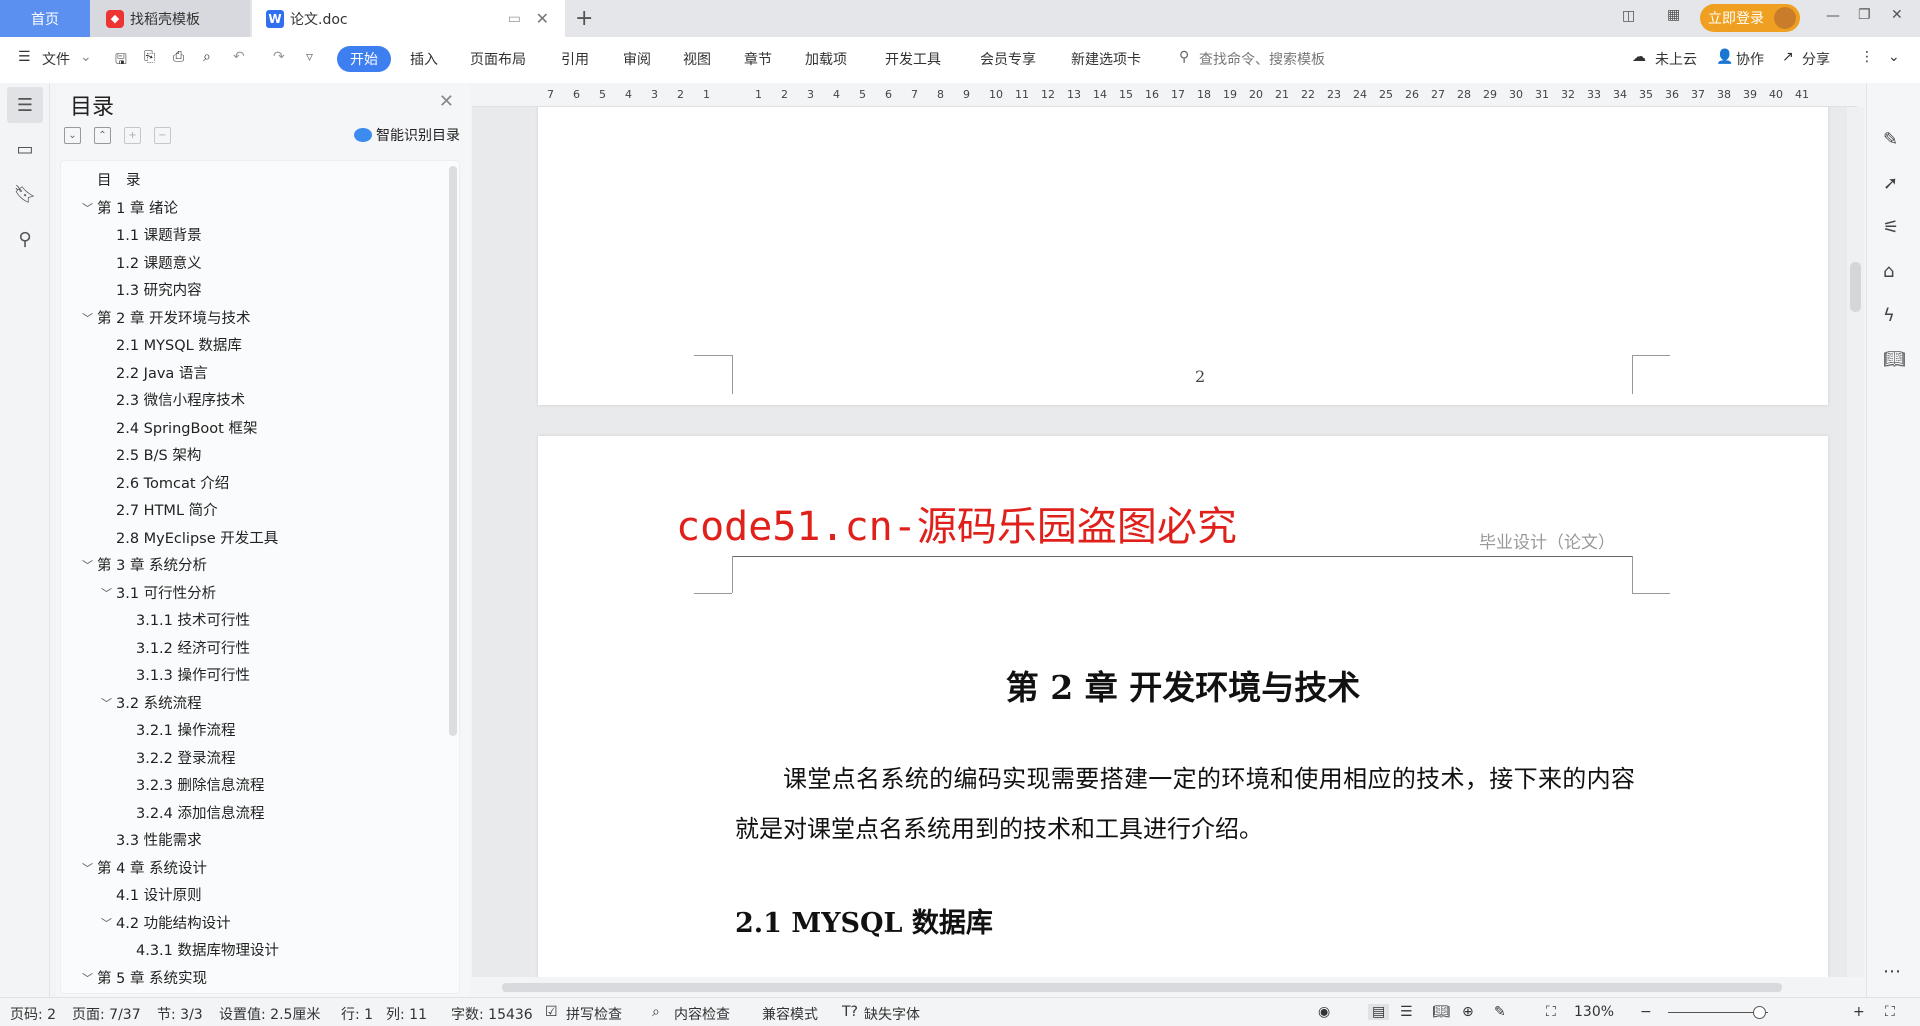 This screenshot has height=1026, width=1920. I want to click on toc-scrollbar, so click(453, 451).